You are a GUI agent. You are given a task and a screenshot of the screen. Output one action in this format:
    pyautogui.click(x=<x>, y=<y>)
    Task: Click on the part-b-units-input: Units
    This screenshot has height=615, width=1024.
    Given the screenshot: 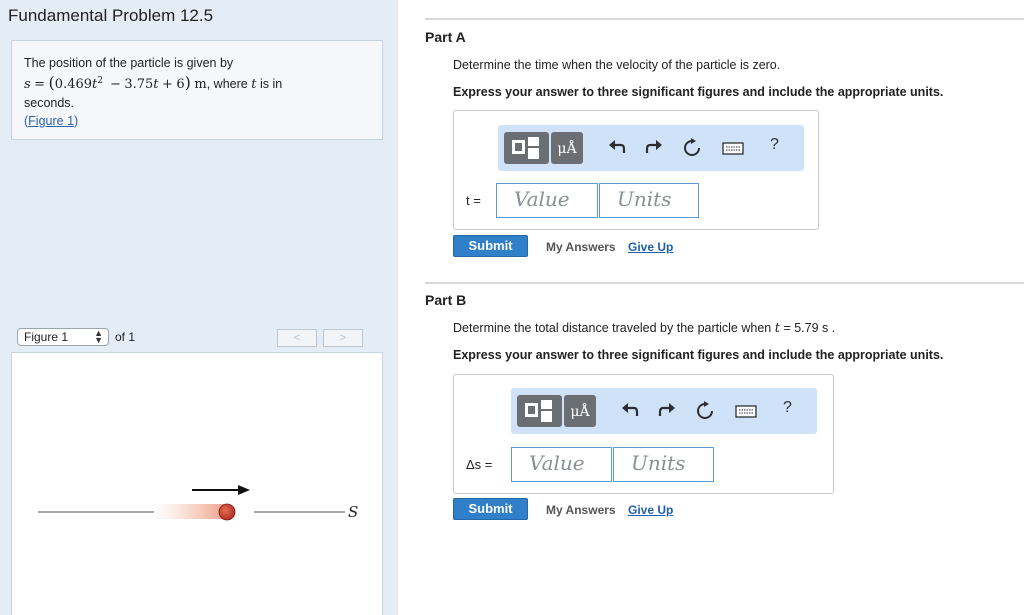 What is the action you would take?
    pyautogui.click(x=663, y=464)
    